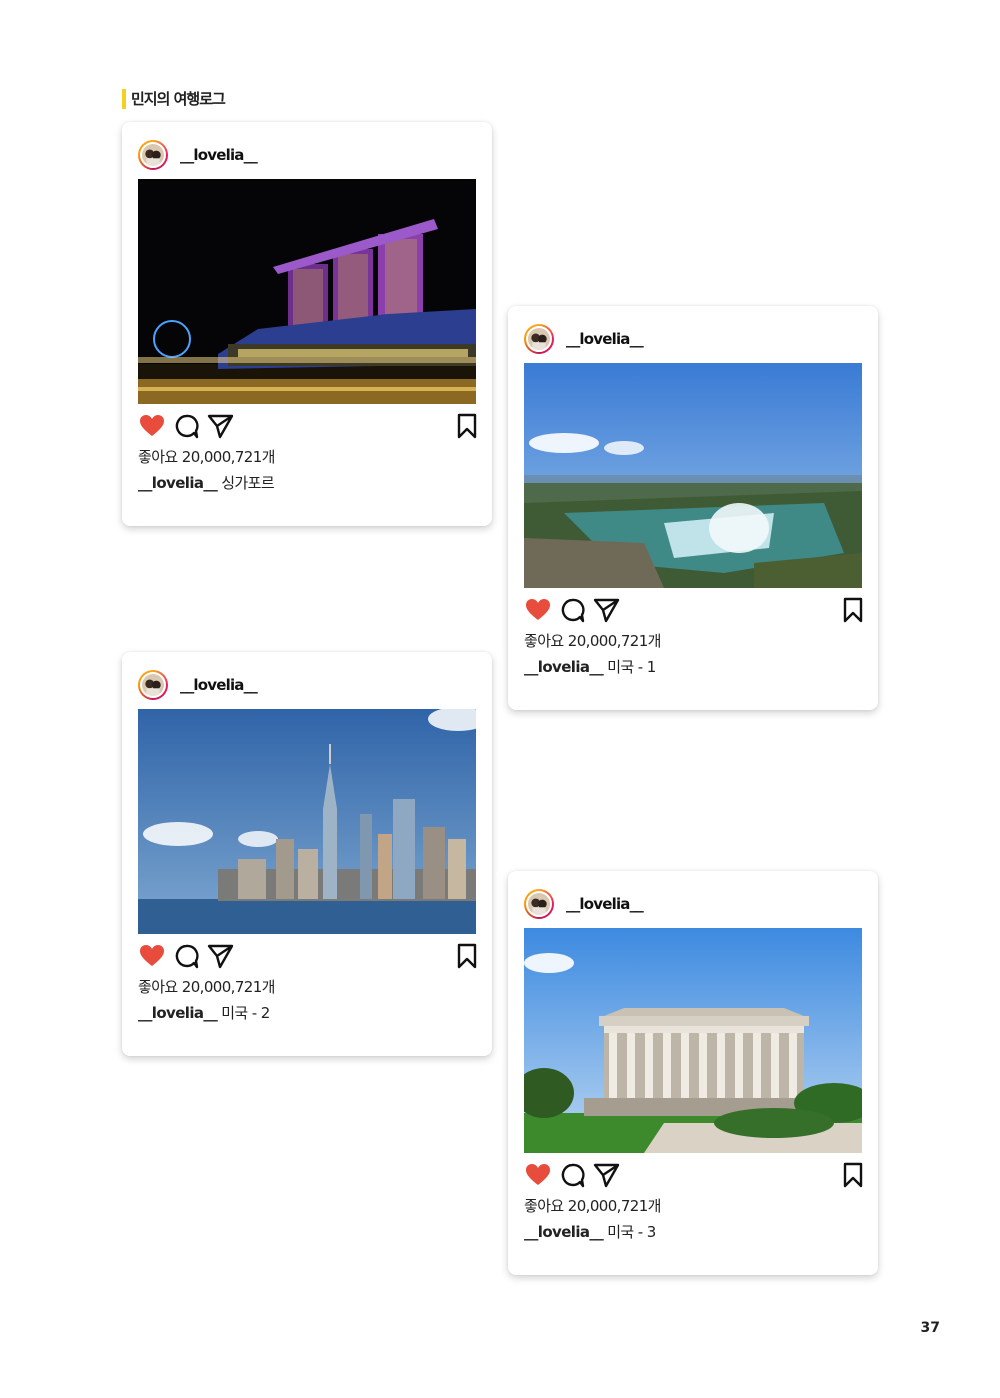  Describe the element at coordinates (174, 99) in the screenshot. I see `section-title: 민지의 여행로그` at that location.